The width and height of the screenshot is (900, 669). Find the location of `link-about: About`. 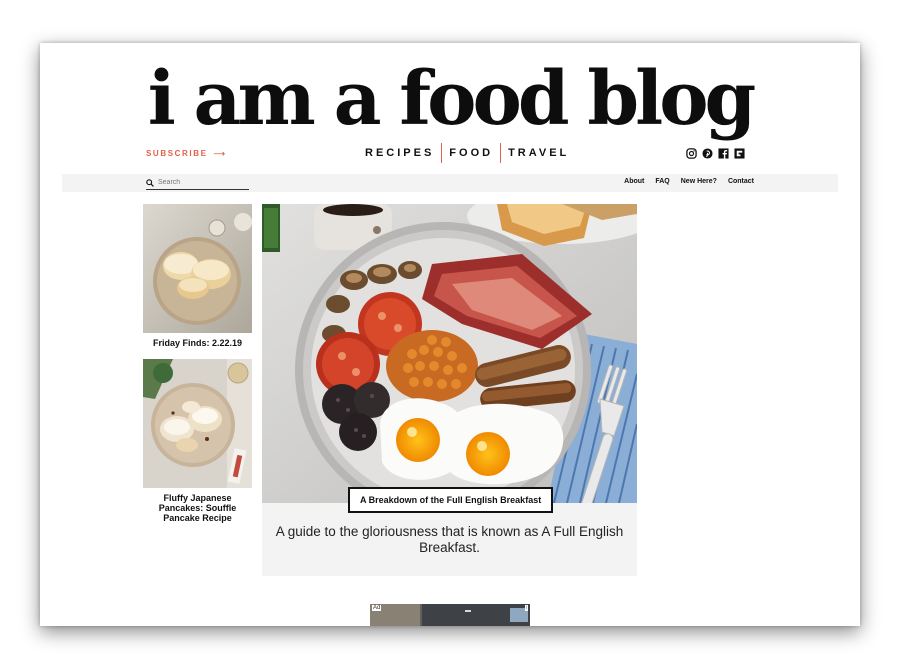

link-about: About is located at coordinates (634, 181).